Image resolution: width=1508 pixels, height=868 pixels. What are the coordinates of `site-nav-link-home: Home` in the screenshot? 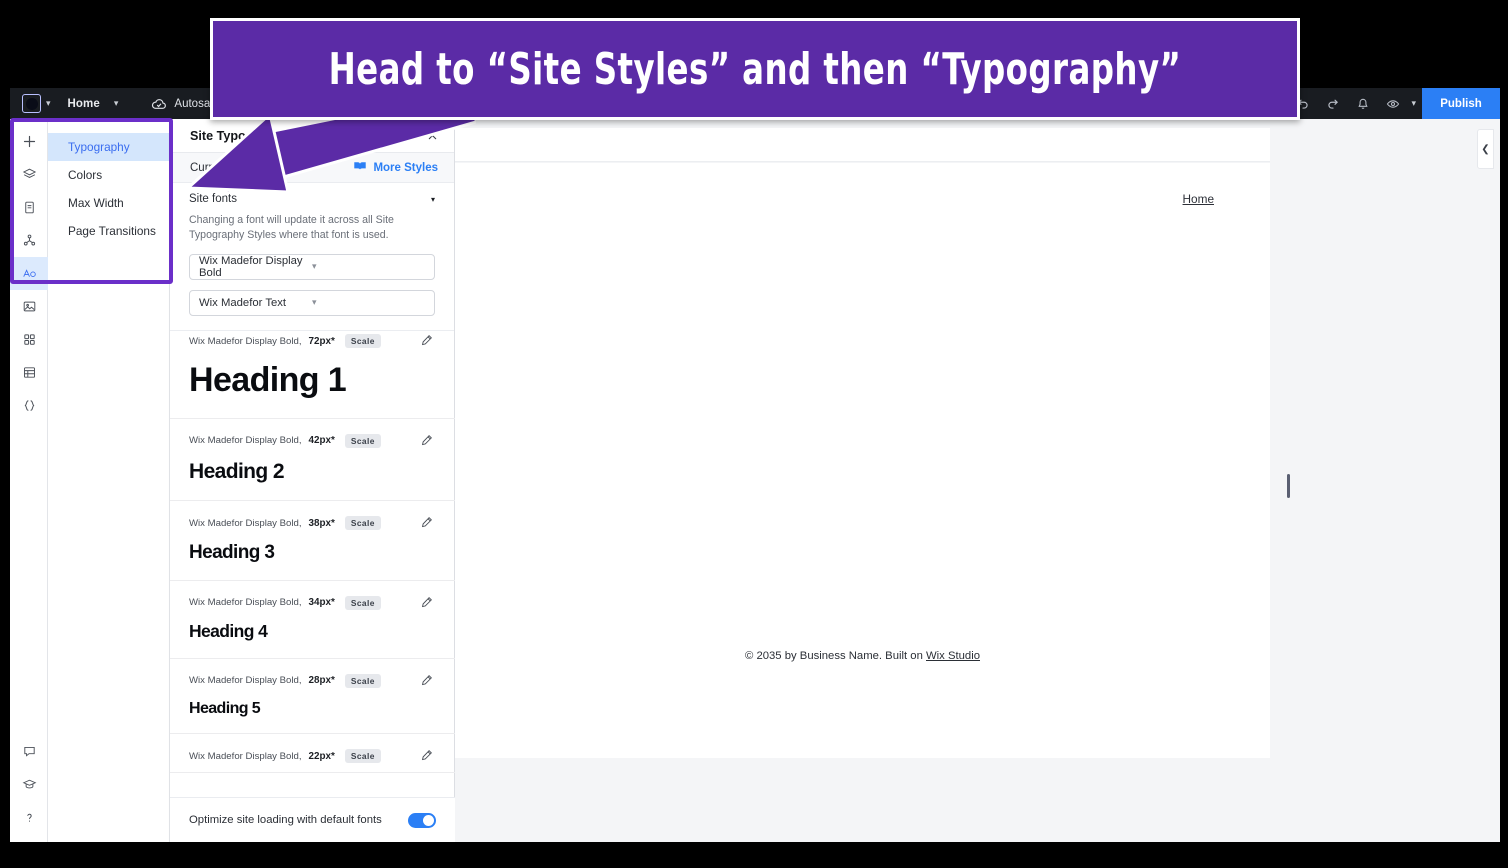 It's located at (1198, 199).